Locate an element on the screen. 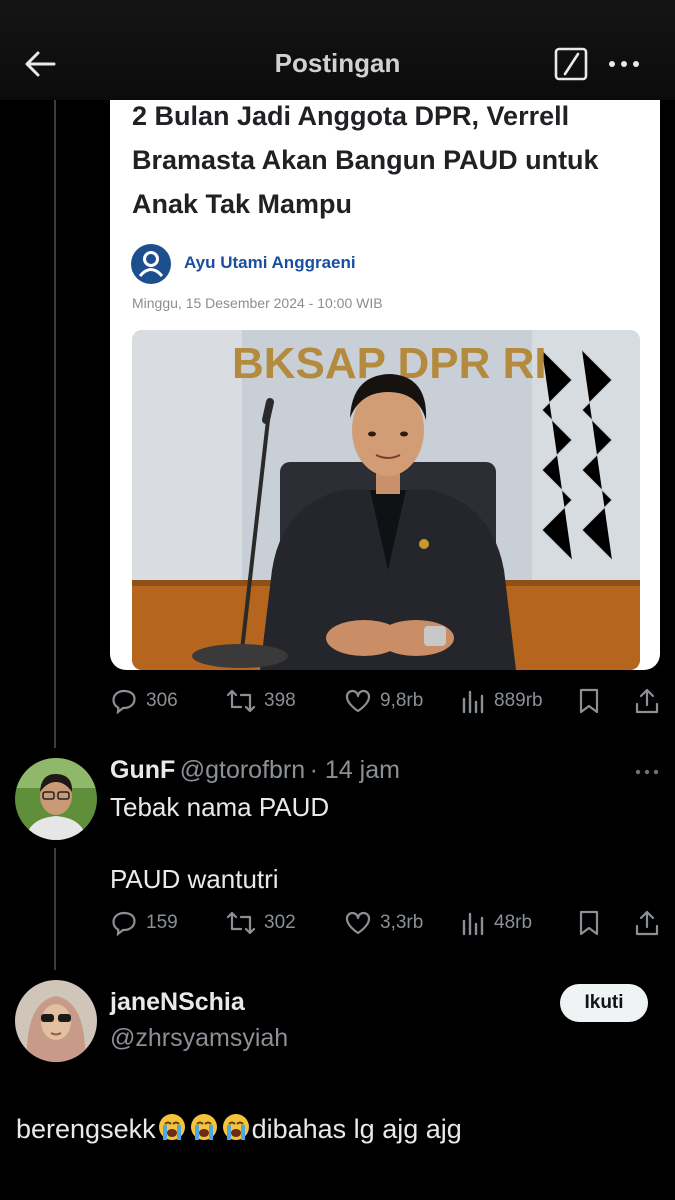  user-name: janeNSchia is located at coordinates (177, 1002).